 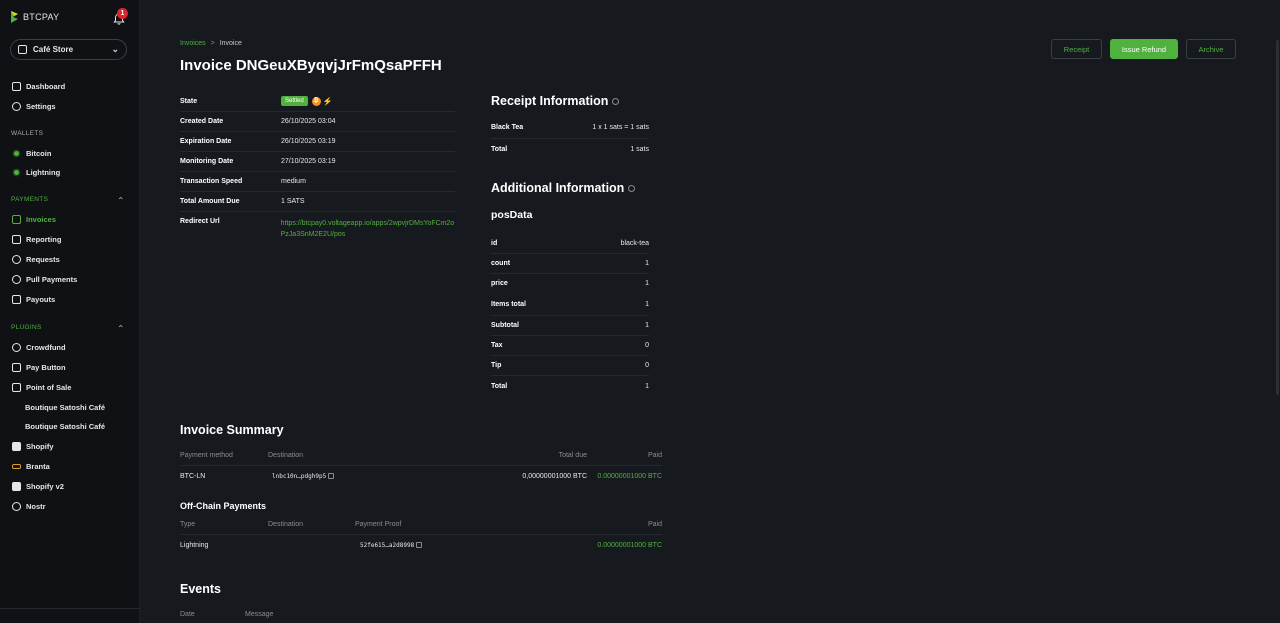 I want to click on sidebar-item-payouts: Payouts, so click(x=33, y=299).